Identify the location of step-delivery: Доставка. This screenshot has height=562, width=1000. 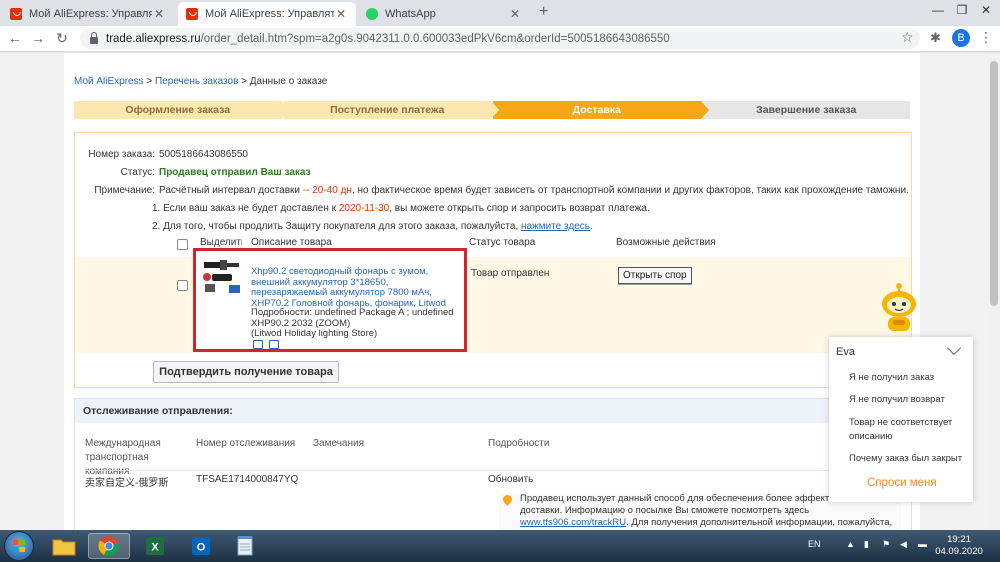
(600, 110).